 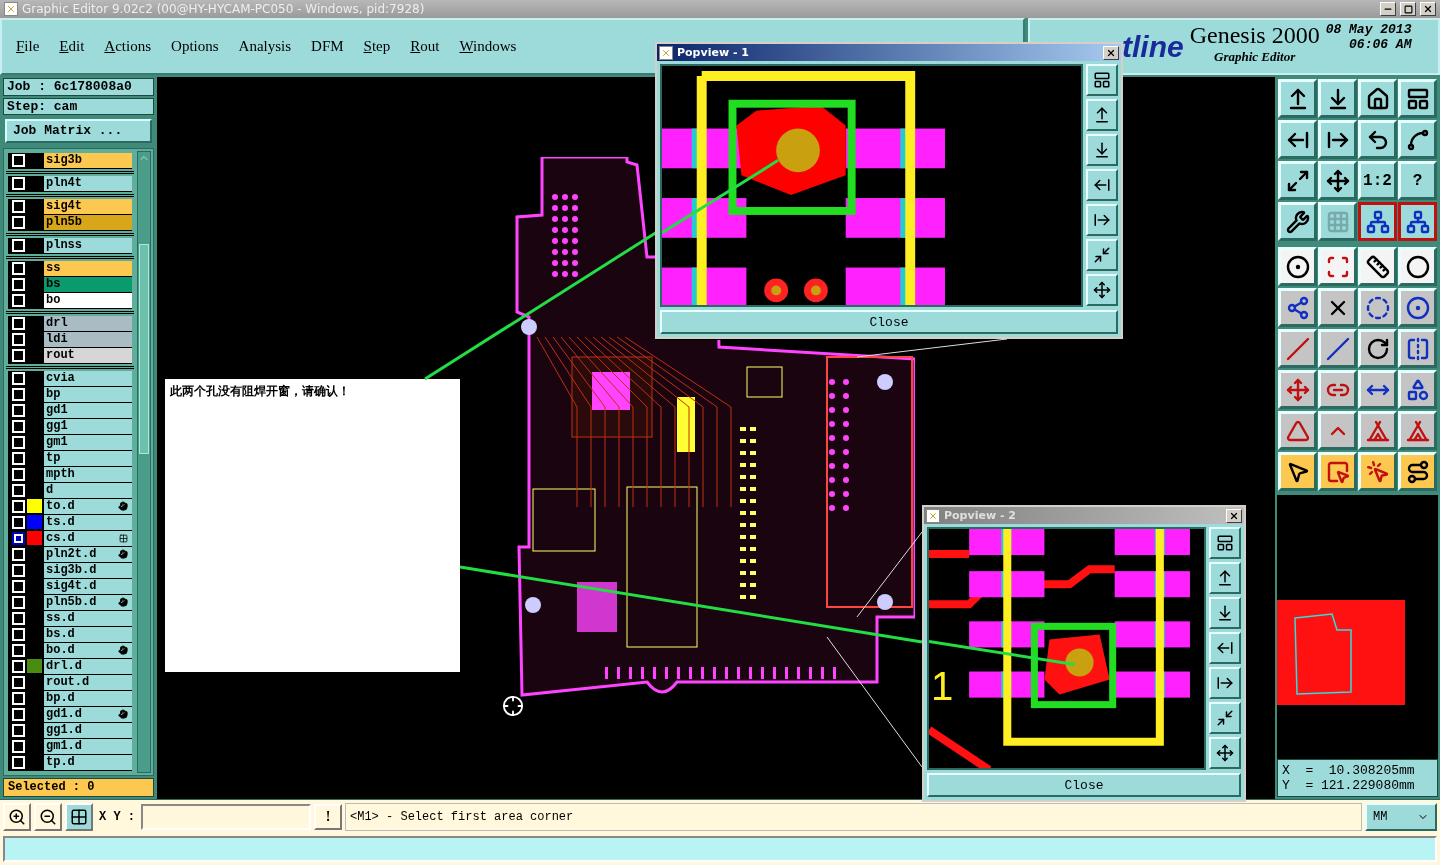 I want to click on menu-item: Analysis, so click(x=265, y=46).